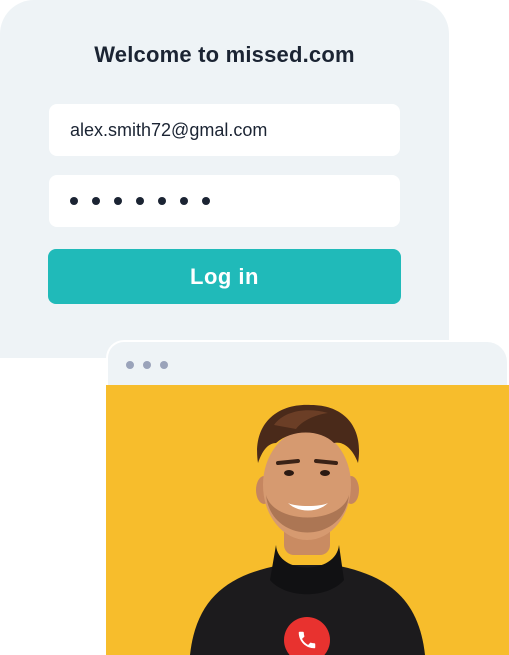  I want to click on video-window-titlebar, so click(307, 363).